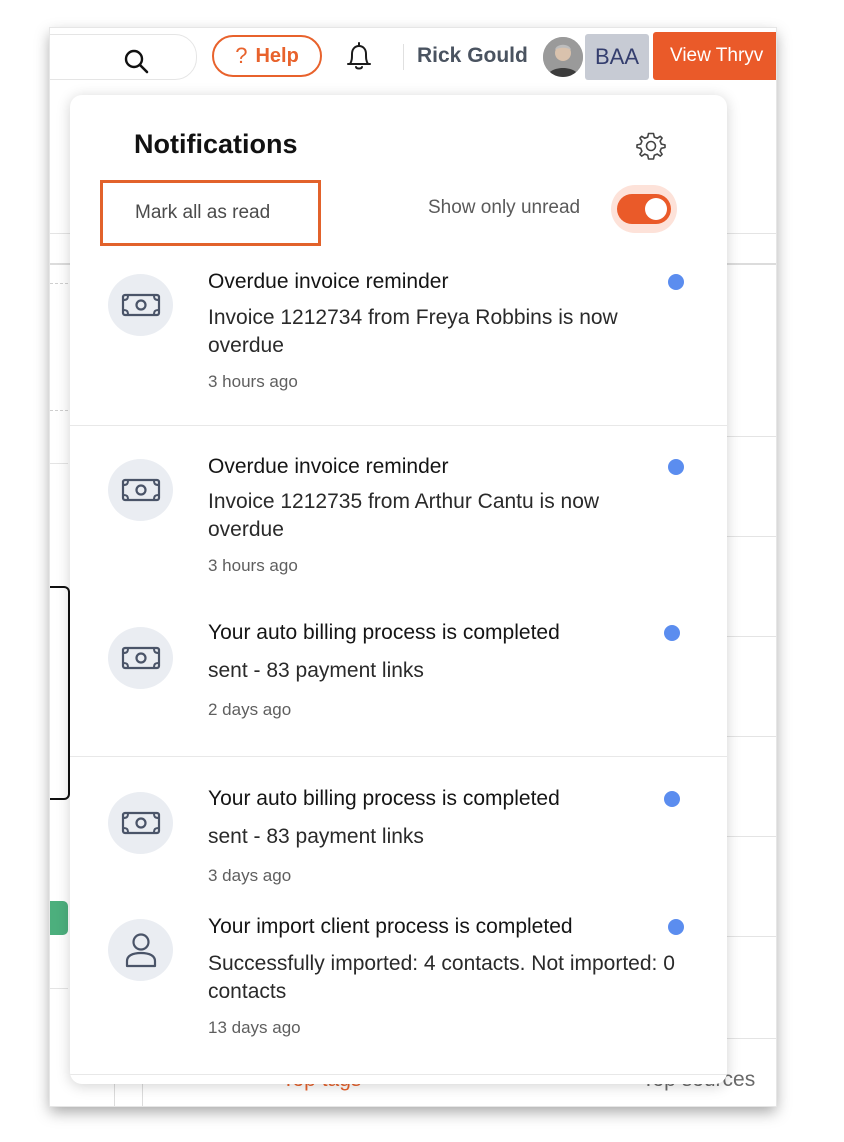 Image resolution: width=844 pixels, height=1142 pixels. What do you see at coordinates (60, 693) in the screenshot?
I see `background-card` at bounding box center [60, 693].